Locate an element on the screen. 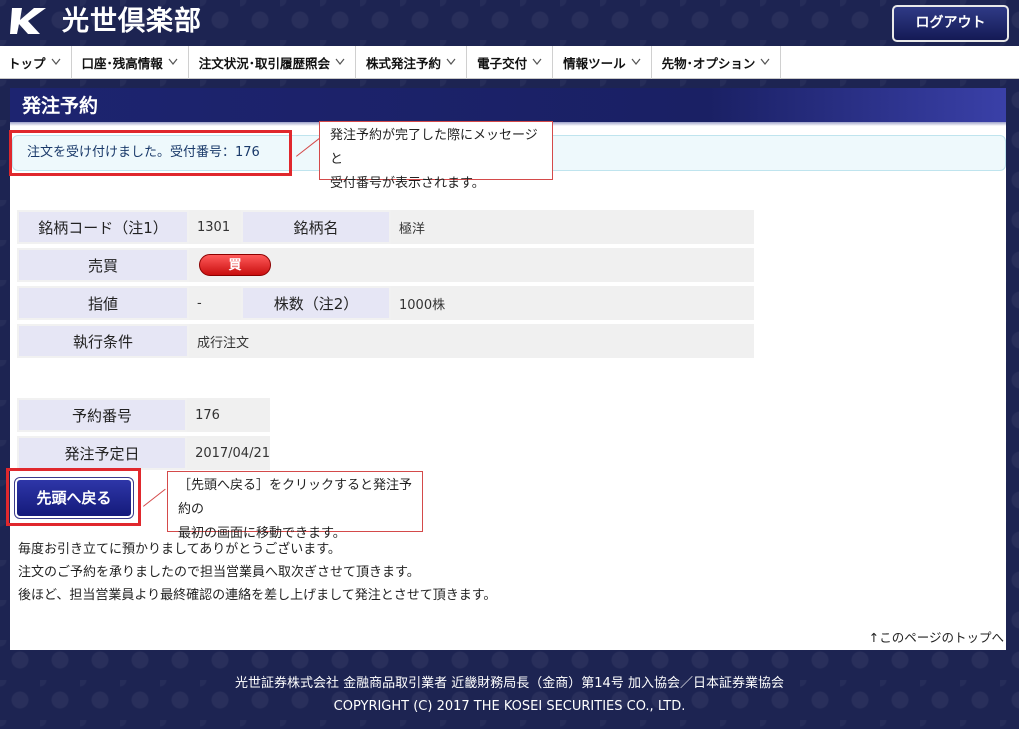  note-line: 毎度お引き立てに預かりましてありがとうございます。 is located at coordinates (179, 549).